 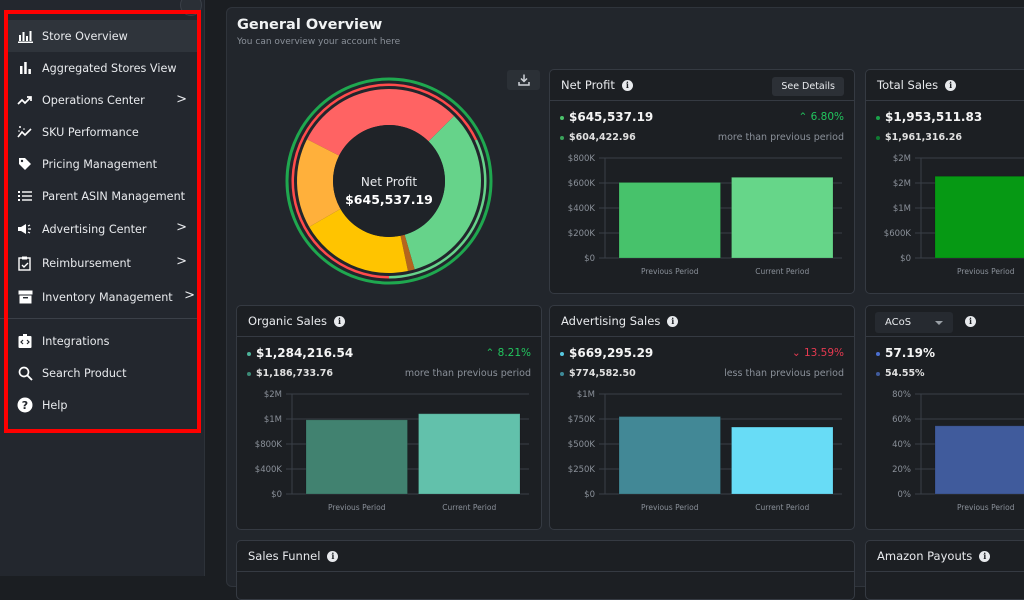 What do you see at coordinates (602, 137) in the screenshot?
I see `previous-value: $604,422.96` at bounding box center [602, 137].